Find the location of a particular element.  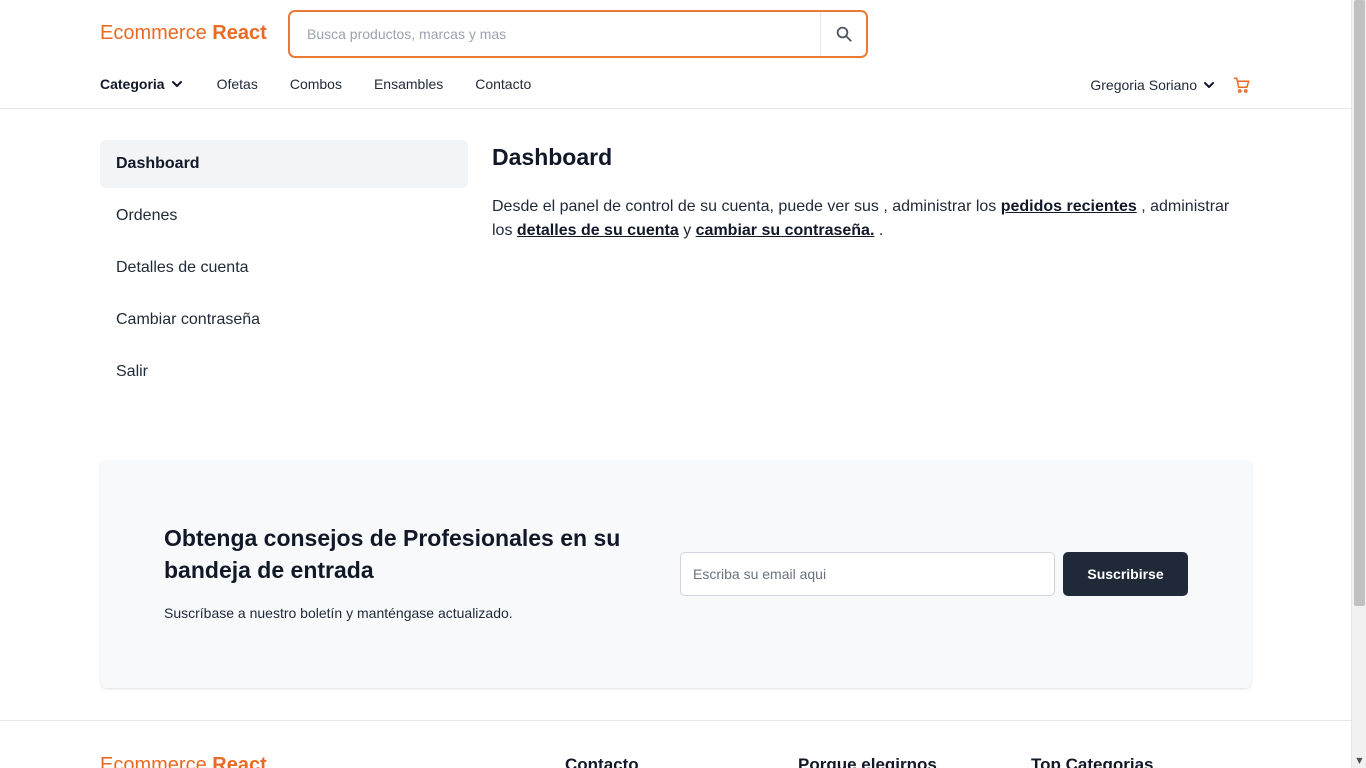

cart-button is located at coordinates (1242, 85).